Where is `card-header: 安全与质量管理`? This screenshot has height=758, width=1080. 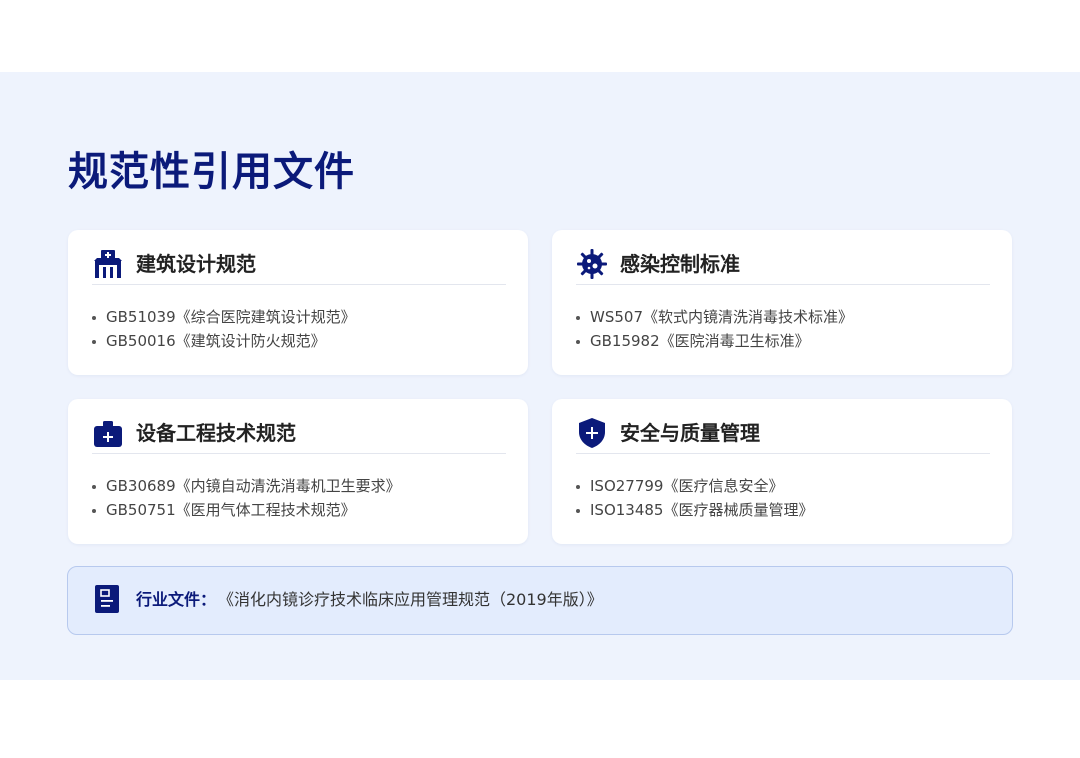 card-header: 安全与质量管理 is located at coordinates (783, 434).